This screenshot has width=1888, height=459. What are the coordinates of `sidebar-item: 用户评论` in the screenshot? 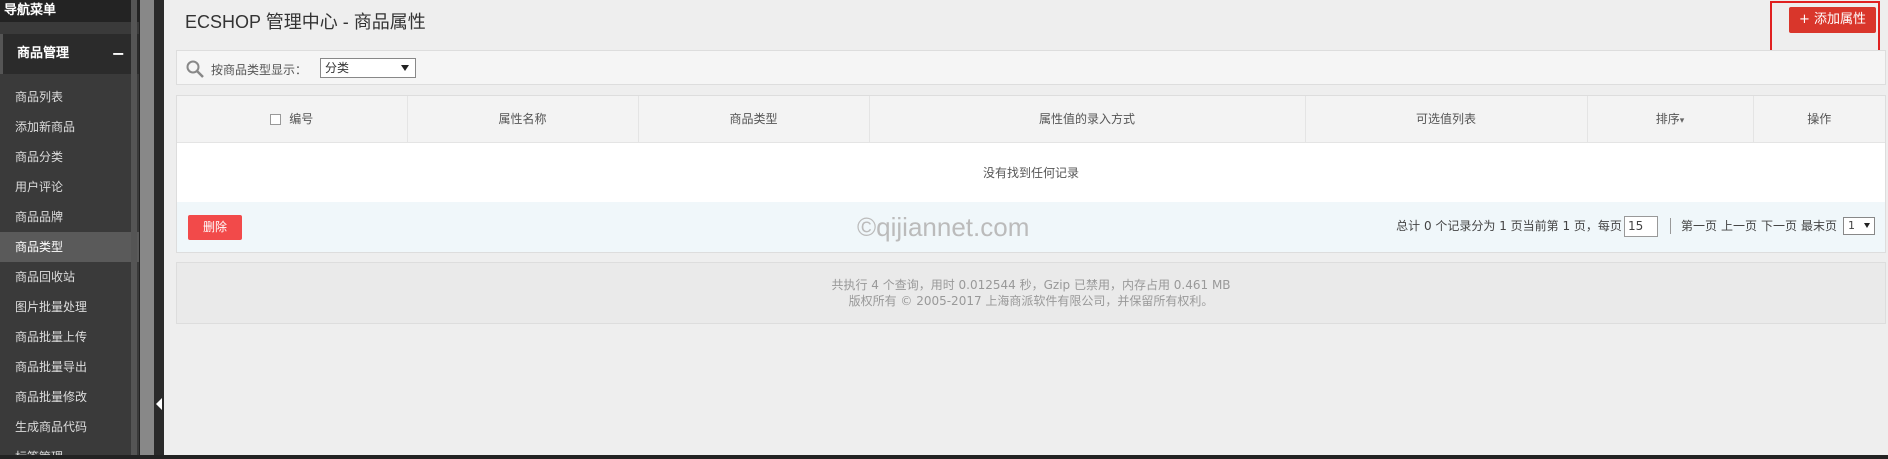 It's located at (69, 187).